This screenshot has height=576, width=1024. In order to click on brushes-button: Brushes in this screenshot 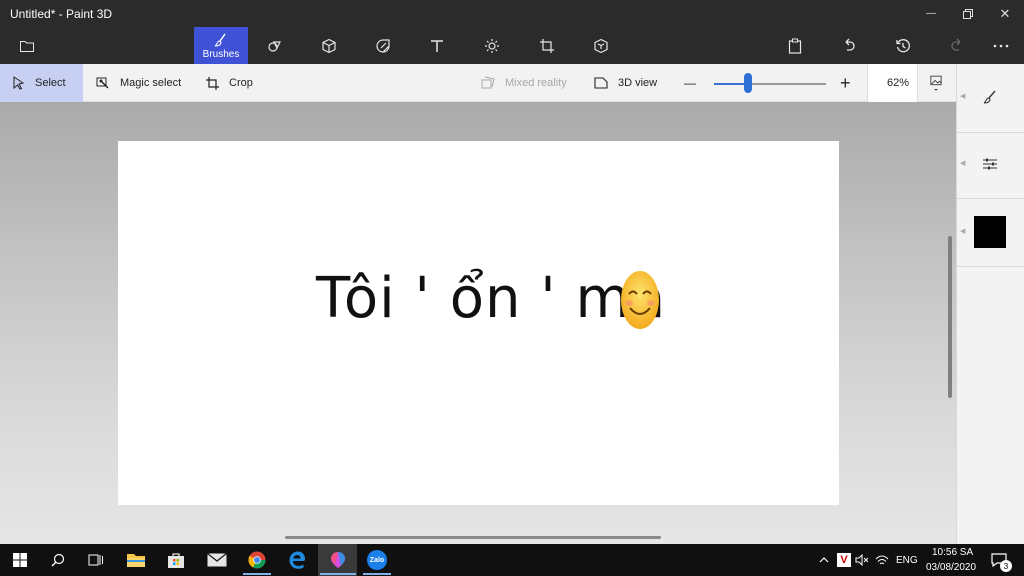, I will do `click(221, 45)`.